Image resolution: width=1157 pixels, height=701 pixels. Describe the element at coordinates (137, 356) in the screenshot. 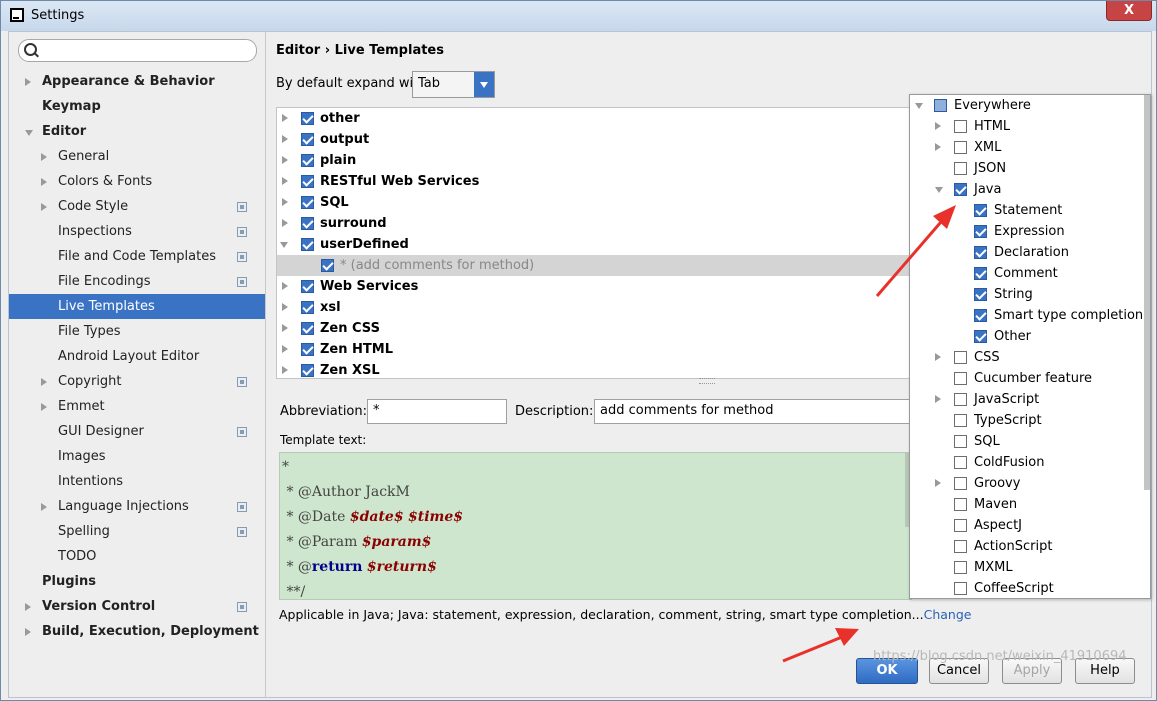

I see `sidebar-item: Android Layout Editor` at that location.